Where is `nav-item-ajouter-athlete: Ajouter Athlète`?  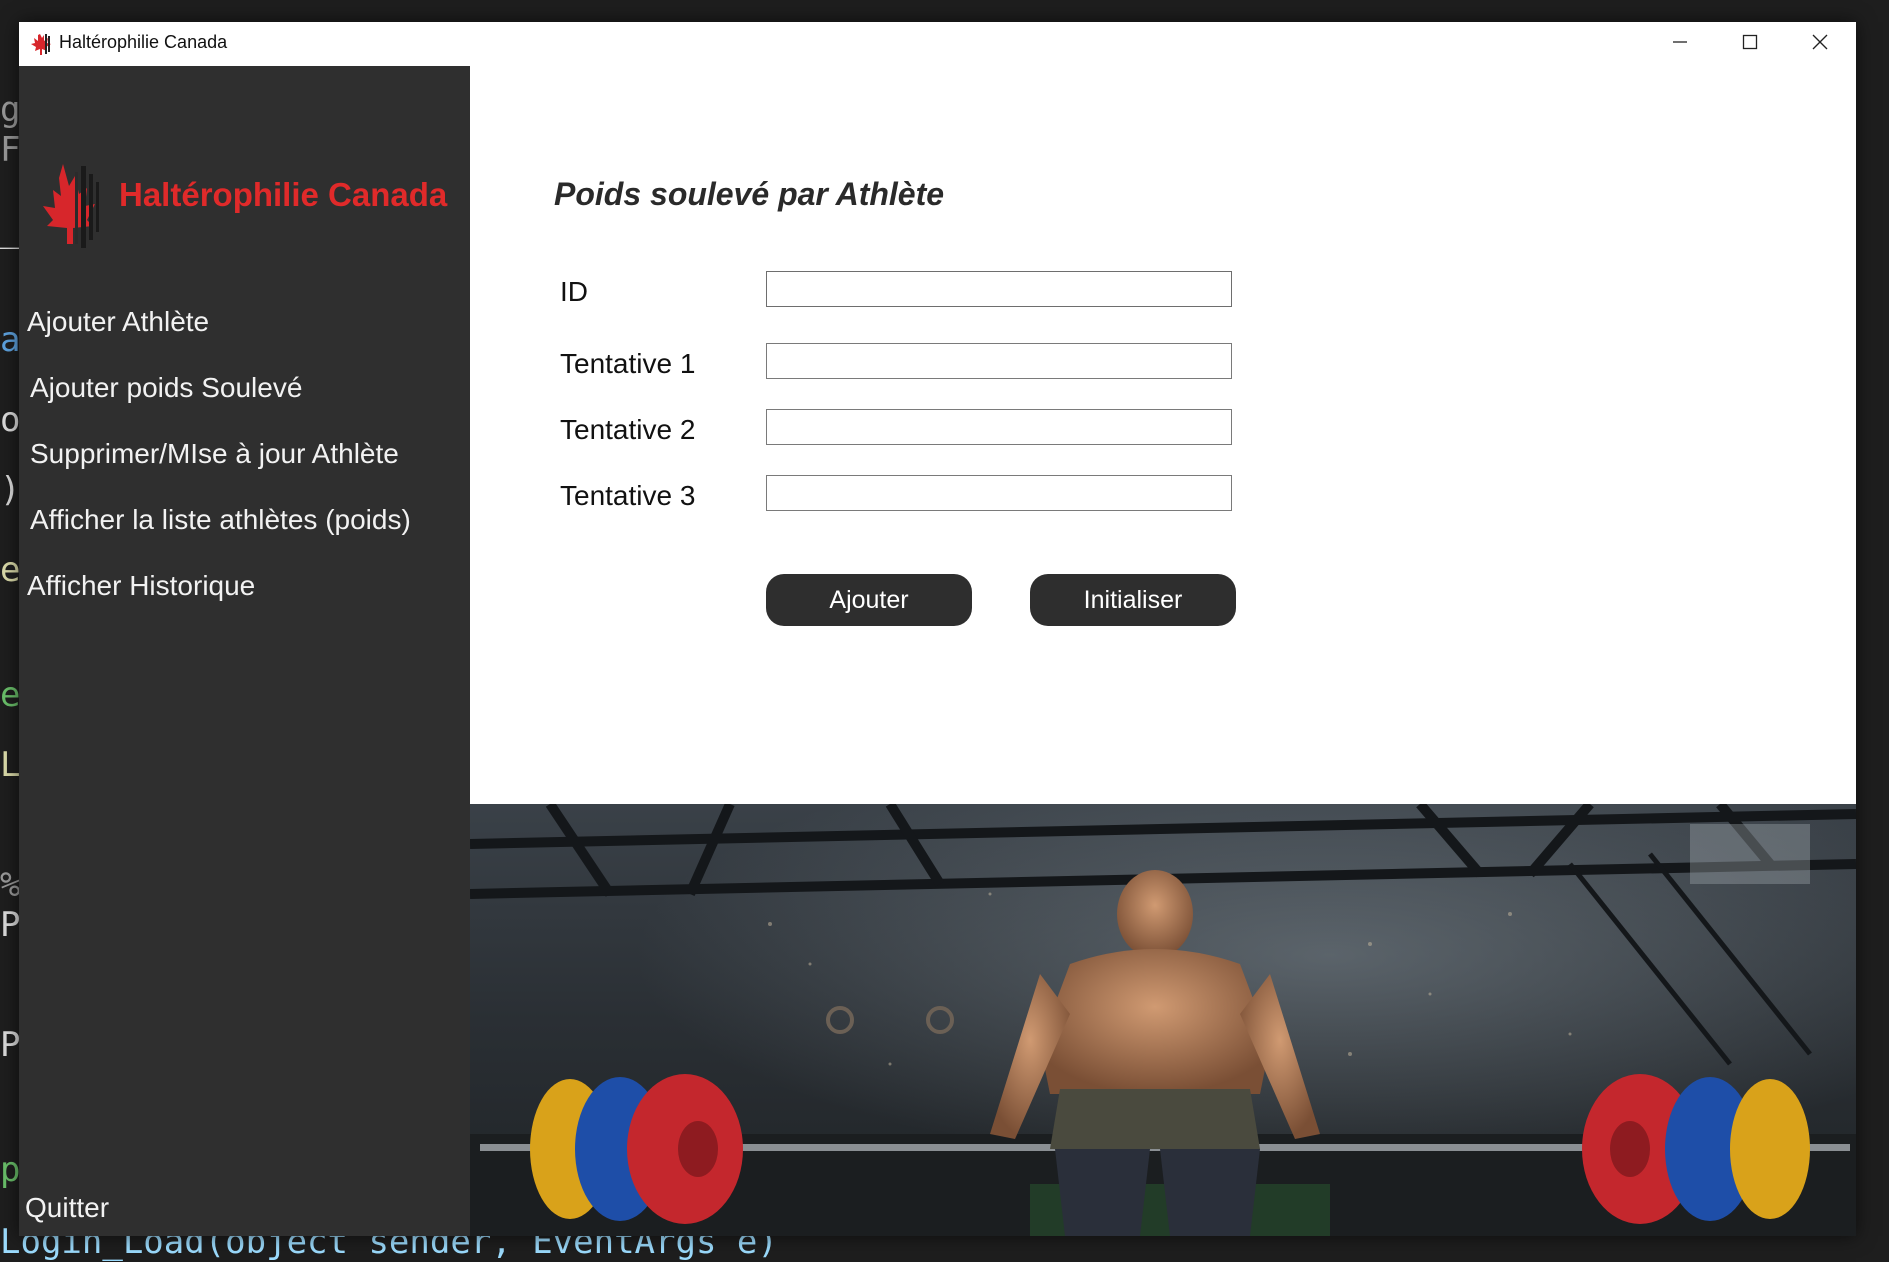 nav-item-ajouter-athlete: Ajouter Athlète is located at coordinates (118, 322).